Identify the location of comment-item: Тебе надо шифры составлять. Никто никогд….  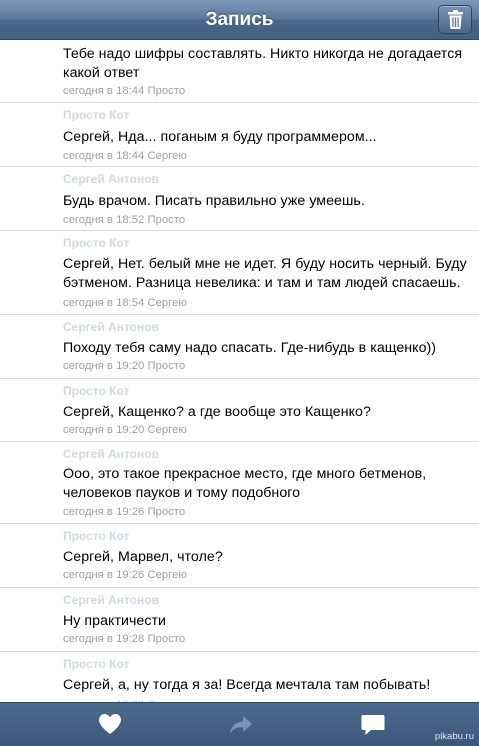
(239, 71).